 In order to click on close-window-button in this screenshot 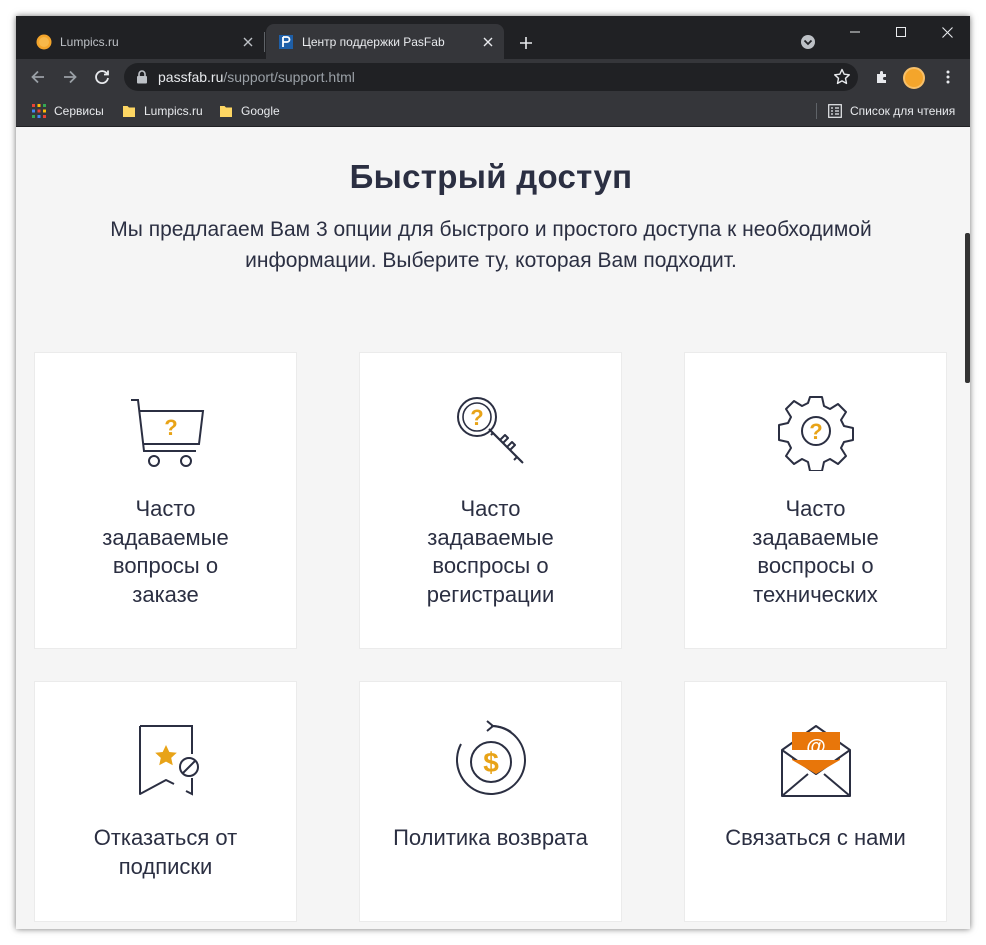, I will do `click(947, 32)`.